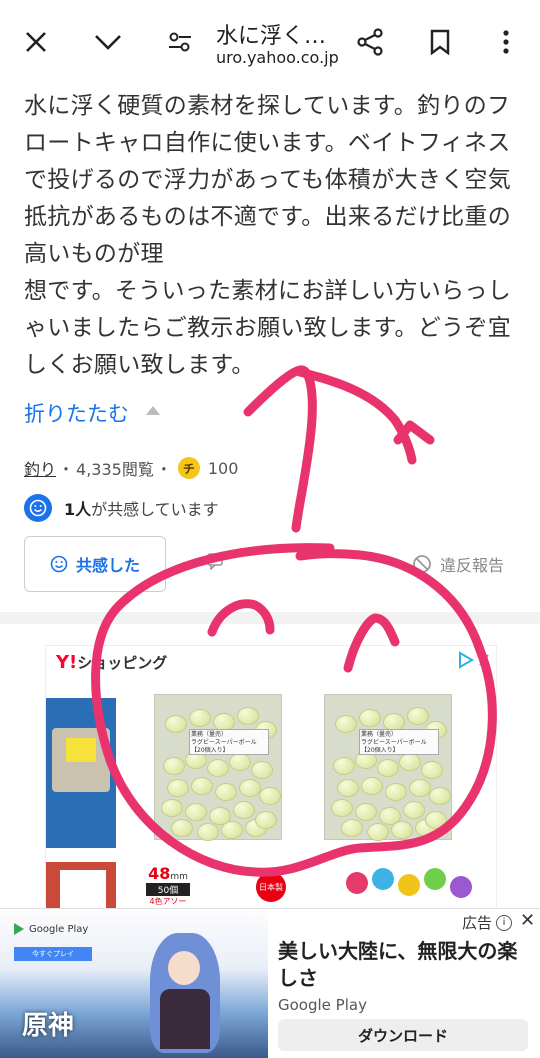 The width and height of the screenshot is (540, 1058). Describe the element at coordinates (474, 660) in the screenshot. I see `adchoices-icon` at that location.